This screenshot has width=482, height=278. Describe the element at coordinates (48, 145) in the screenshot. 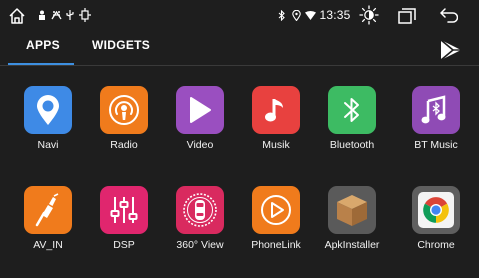

I see `app-label: Navi` at that location.